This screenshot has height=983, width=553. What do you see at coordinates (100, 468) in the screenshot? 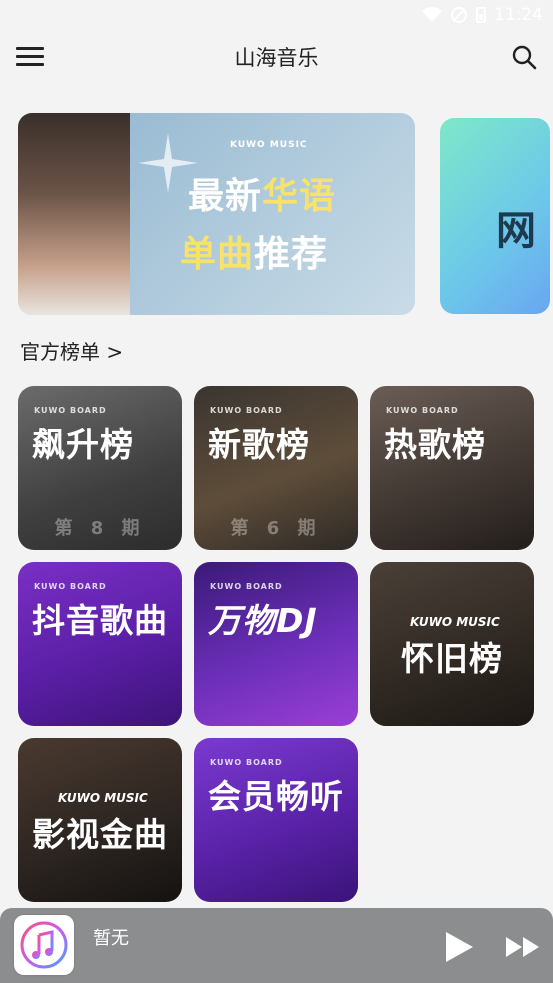
I see `chart-card-soaring: KUWO BOARD 飙升榜 第 8 期` at bounding box center [100, 468].